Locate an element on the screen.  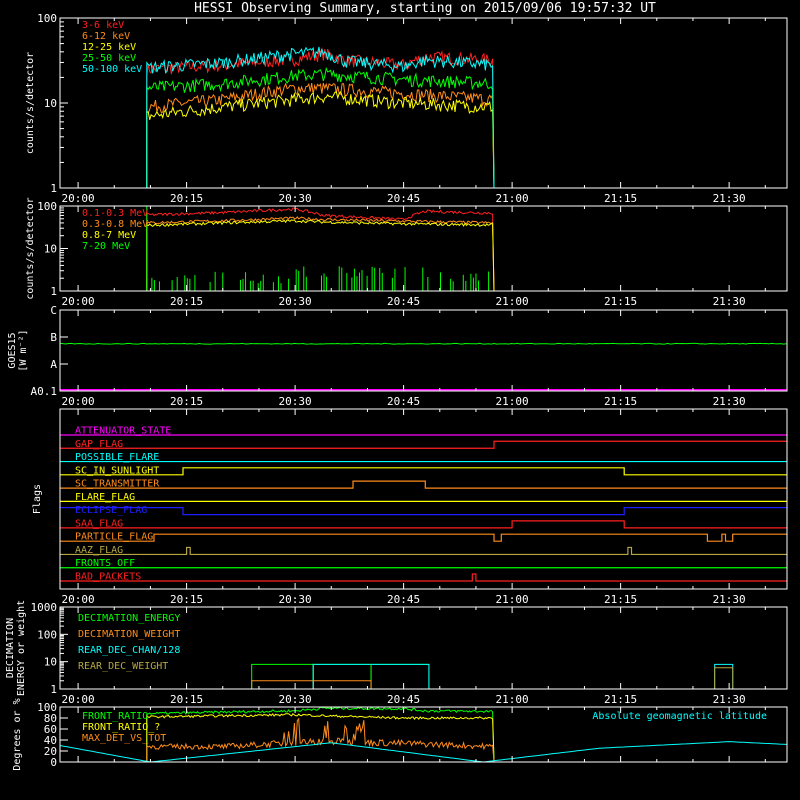
high-energy-ytick-label: 10 is located at coordinates (50, 249).